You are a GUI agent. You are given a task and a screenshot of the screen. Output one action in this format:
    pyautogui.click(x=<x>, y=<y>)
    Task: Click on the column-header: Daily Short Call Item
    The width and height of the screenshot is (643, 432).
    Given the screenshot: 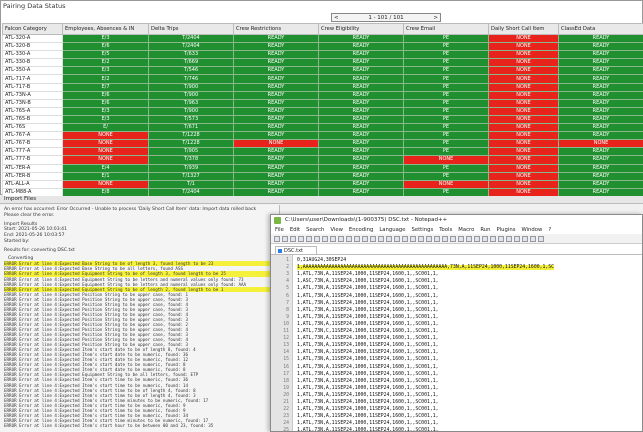 What is the action you would take?
    pyautogui.click(x=523, y=29)
    